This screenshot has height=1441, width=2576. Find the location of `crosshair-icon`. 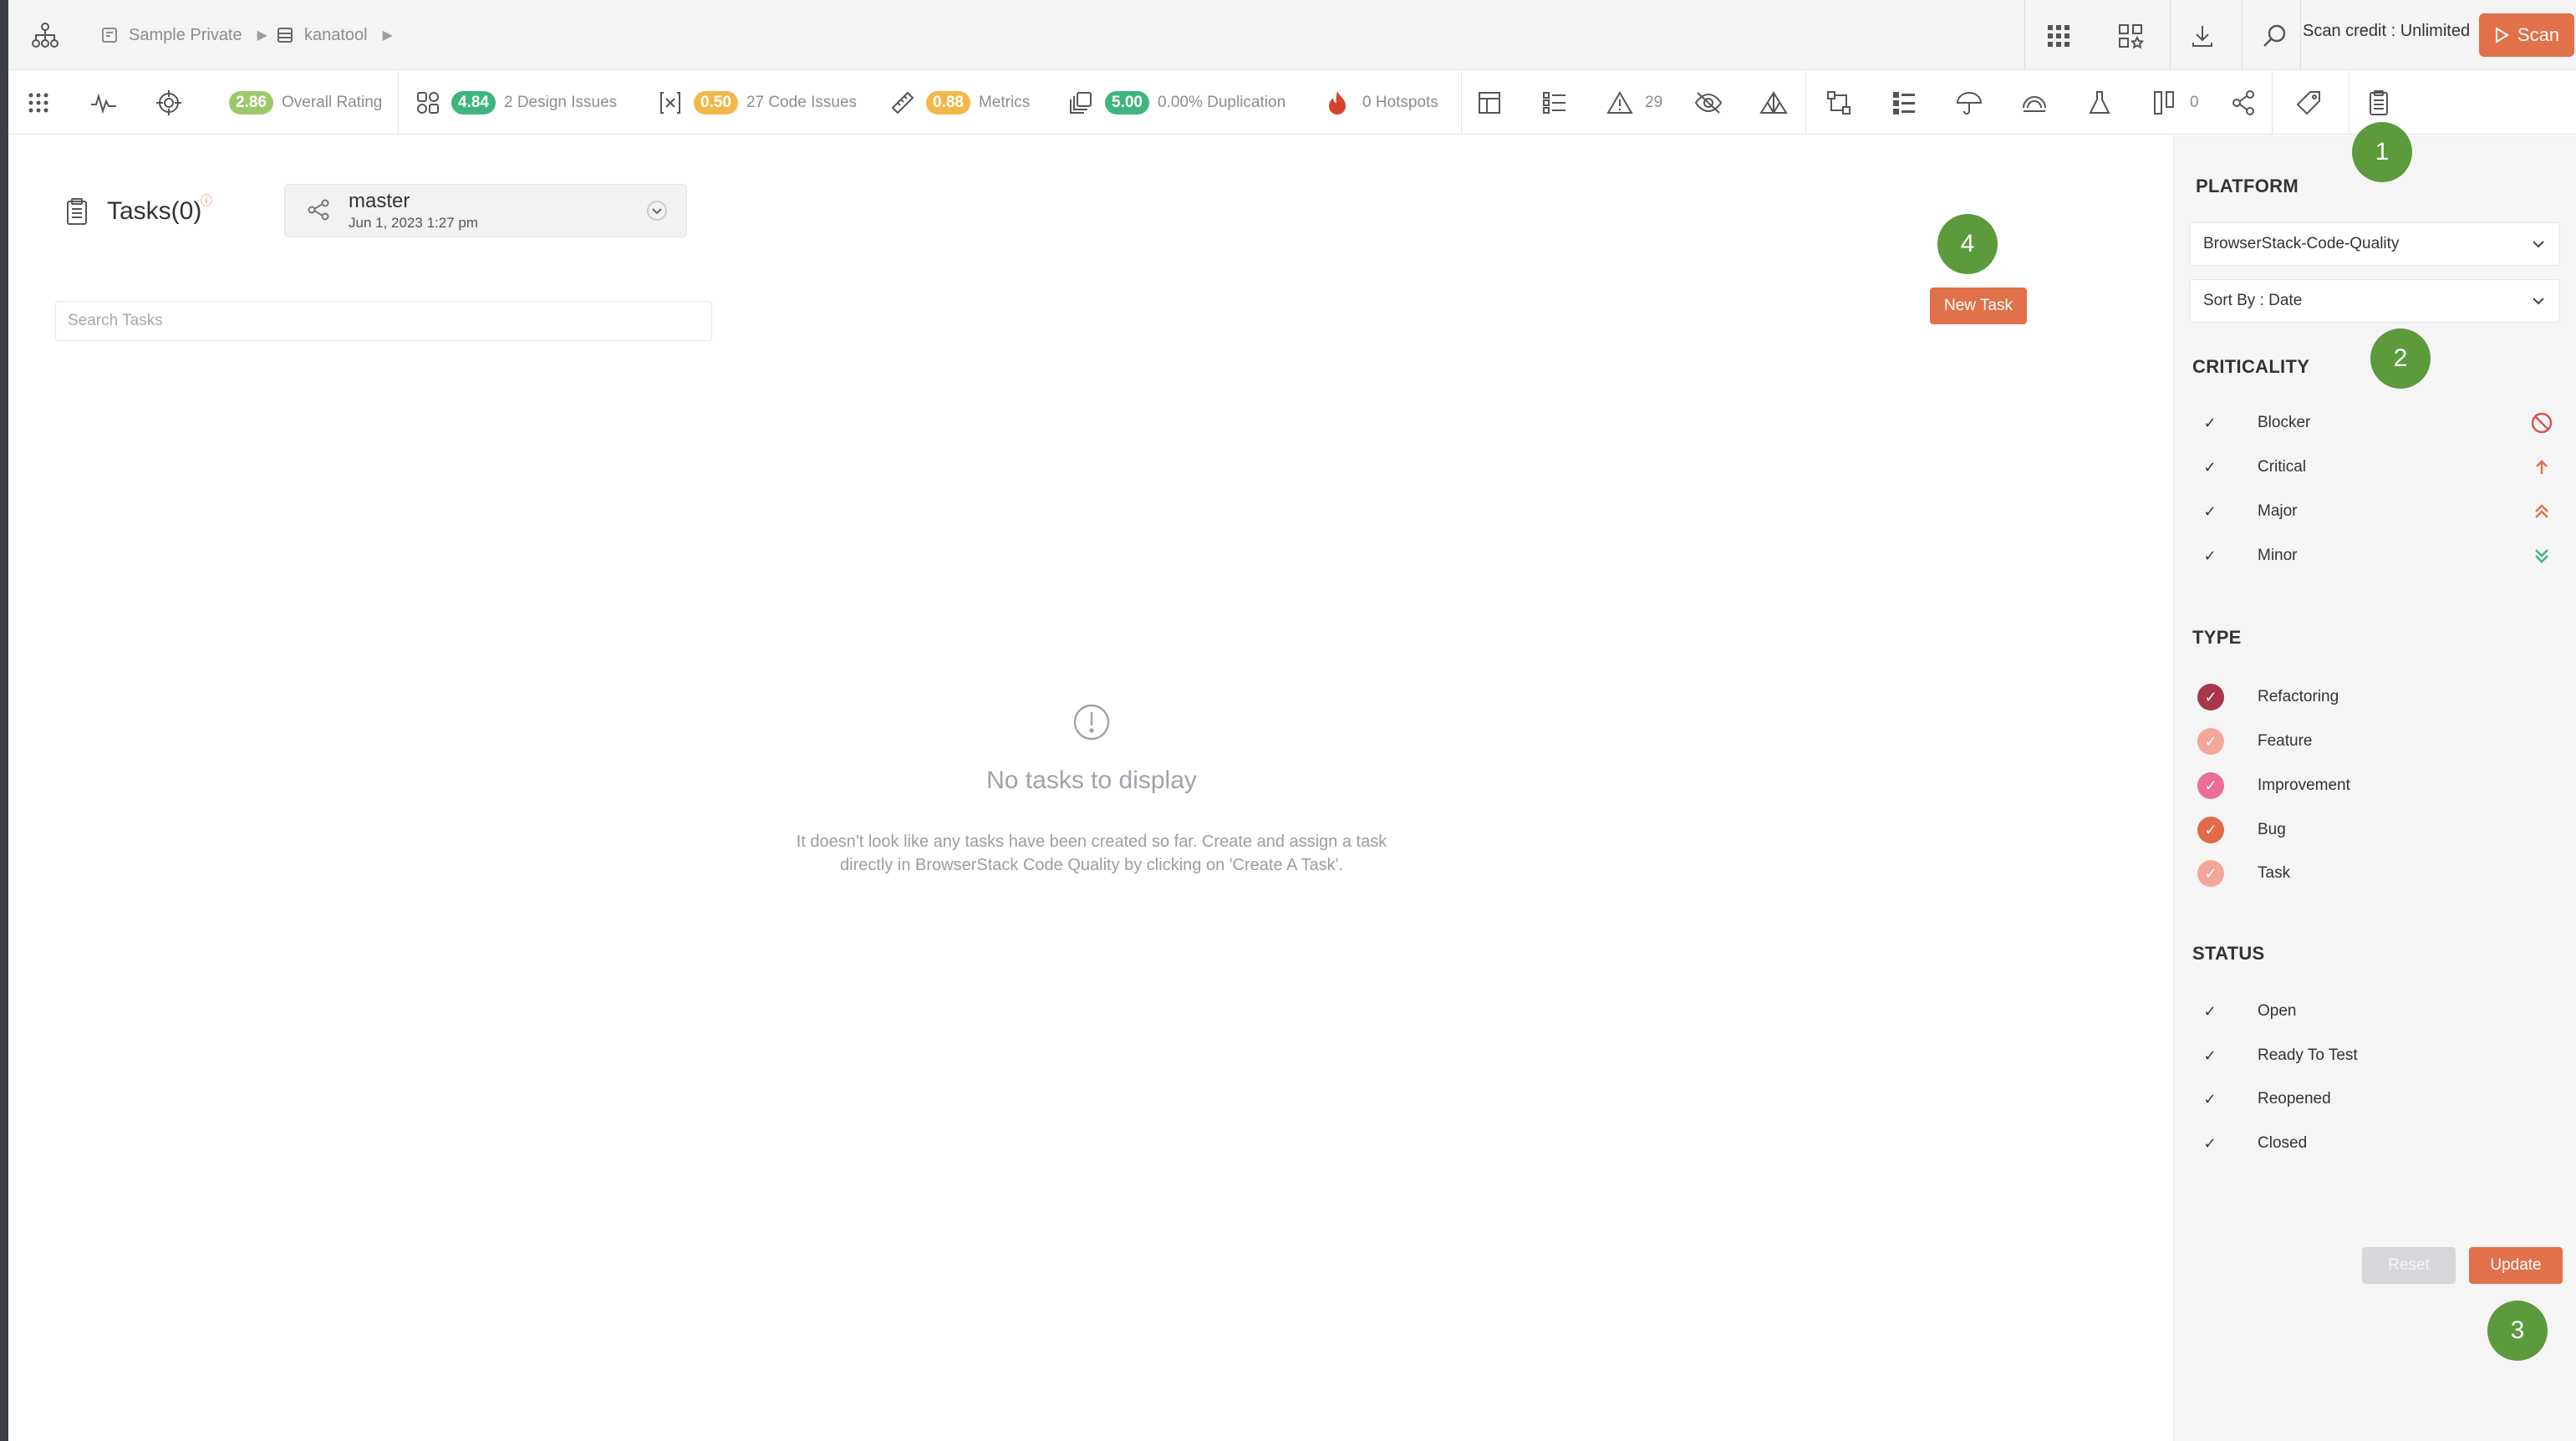

crosshair-icon is located at coordinates (169, 103).